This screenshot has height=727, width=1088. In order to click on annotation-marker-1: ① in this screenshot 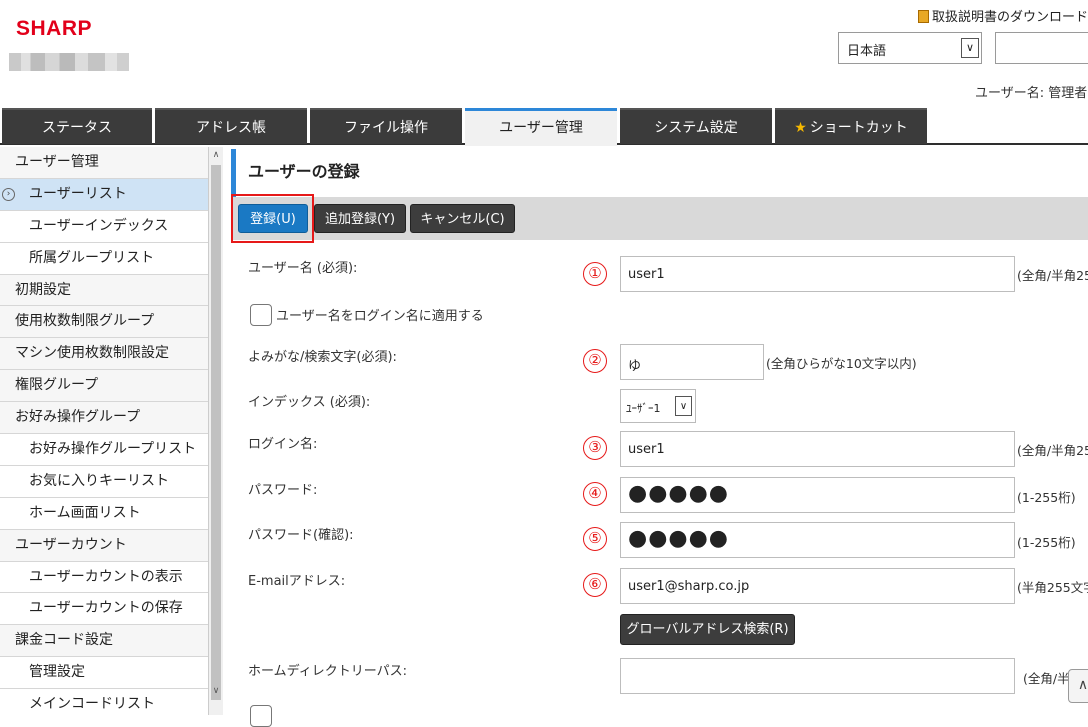, I will do `click(595, 274)`.